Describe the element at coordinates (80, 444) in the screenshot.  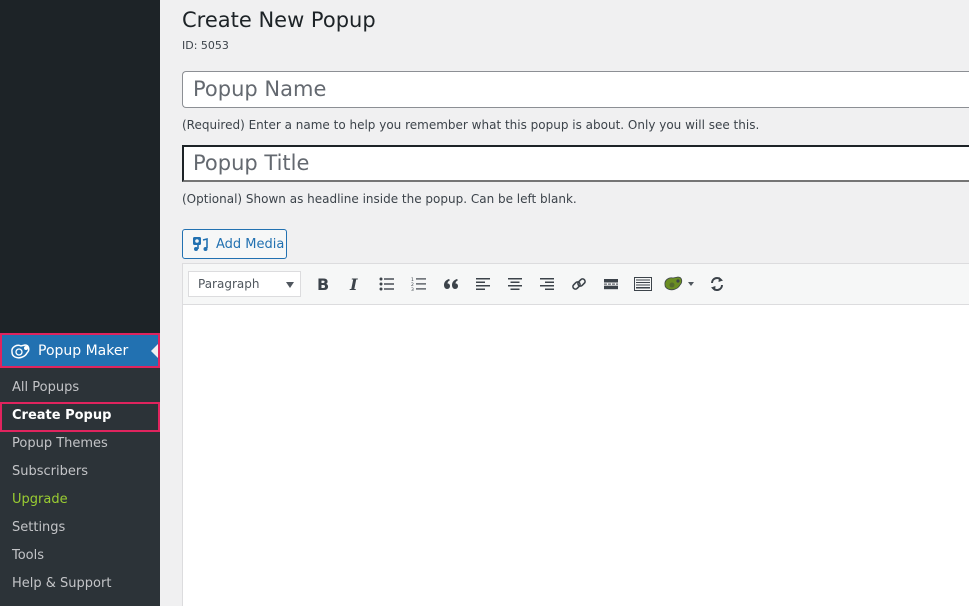
I see `submenu-popup-themes: Popup Themes` at that location.